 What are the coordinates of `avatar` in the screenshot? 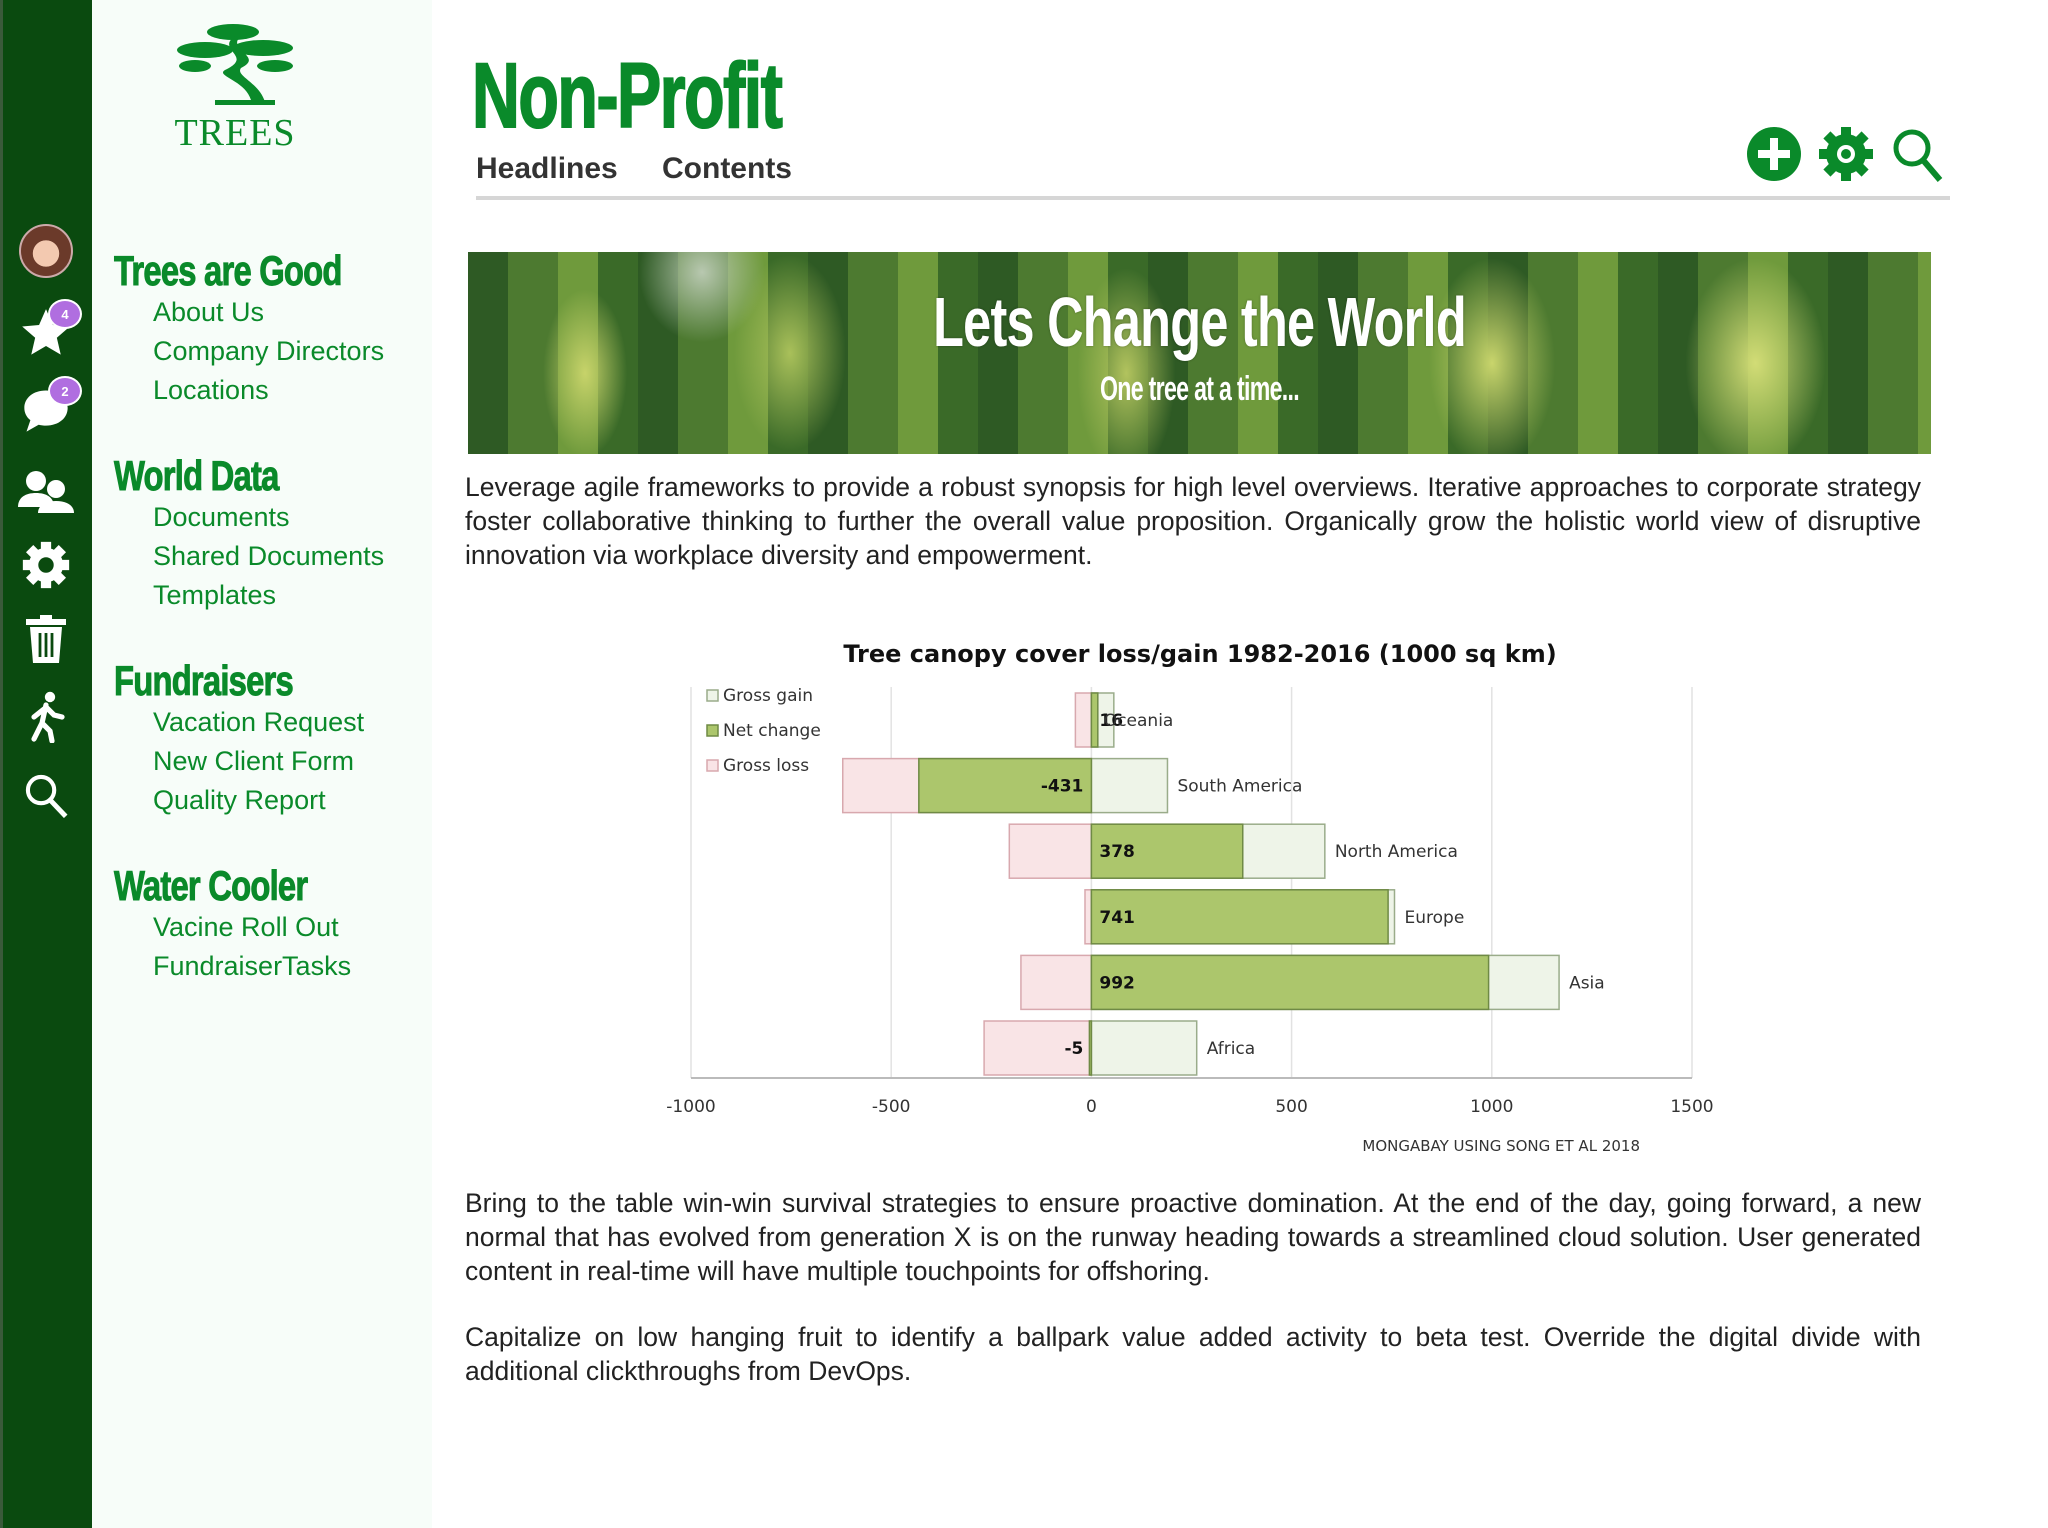 It's located at (46, 251).